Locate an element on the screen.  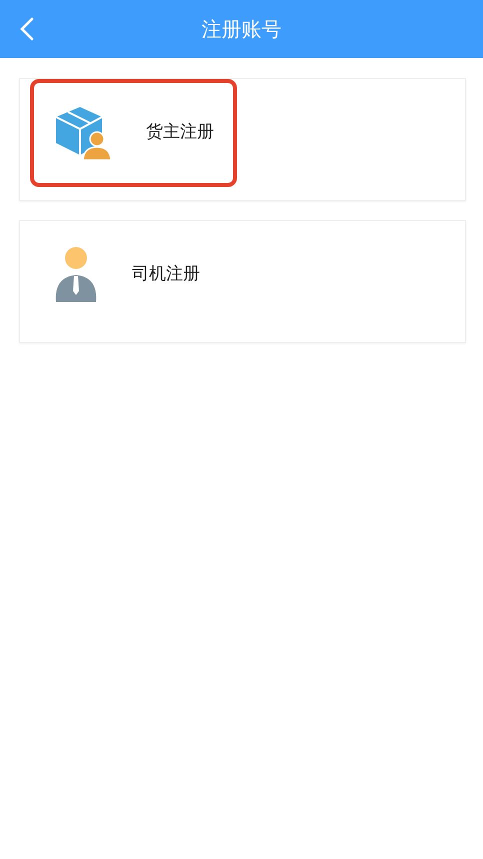
option-card: 司机注册 is located at coordinates (242, 281).